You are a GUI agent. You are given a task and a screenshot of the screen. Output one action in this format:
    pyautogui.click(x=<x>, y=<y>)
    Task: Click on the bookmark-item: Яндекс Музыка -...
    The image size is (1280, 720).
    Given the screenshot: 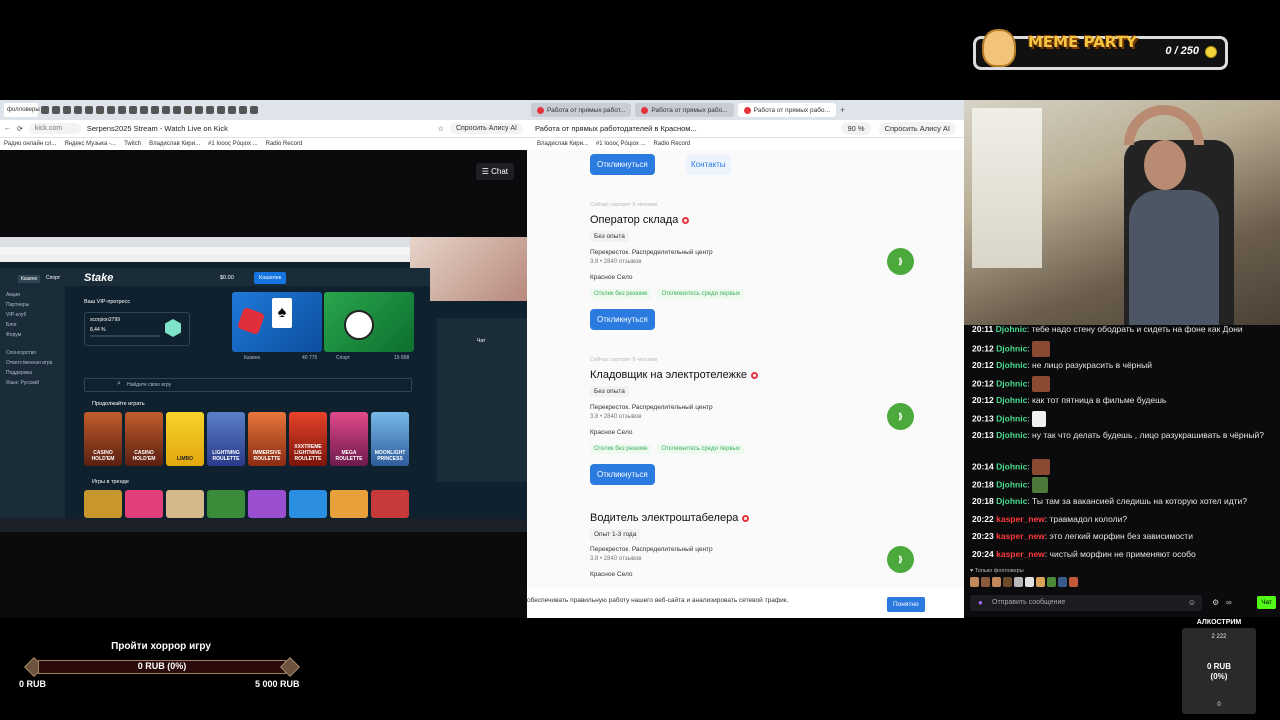 What is the action you would take?
    pyautogui.click(x=90, y=144)
    